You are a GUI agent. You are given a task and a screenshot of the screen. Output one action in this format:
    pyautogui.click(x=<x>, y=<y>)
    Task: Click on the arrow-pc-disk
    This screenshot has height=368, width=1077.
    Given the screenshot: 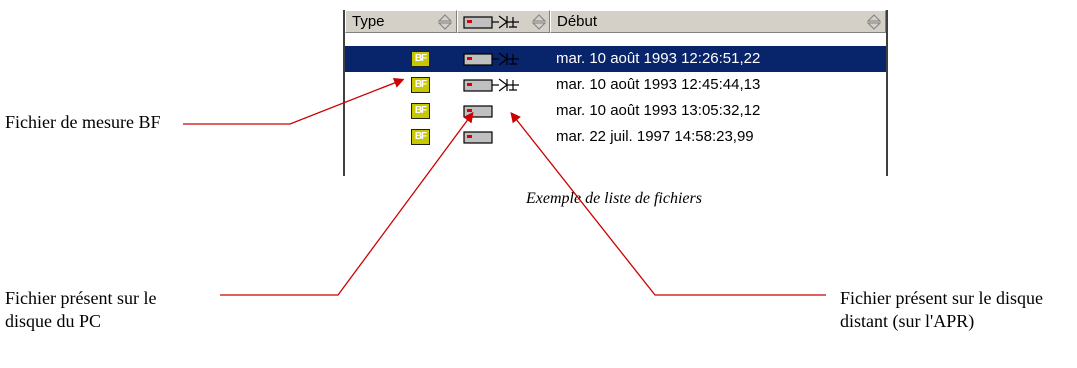 What is the action you would take?
    pyautogui.click(x=347, y=203)
    